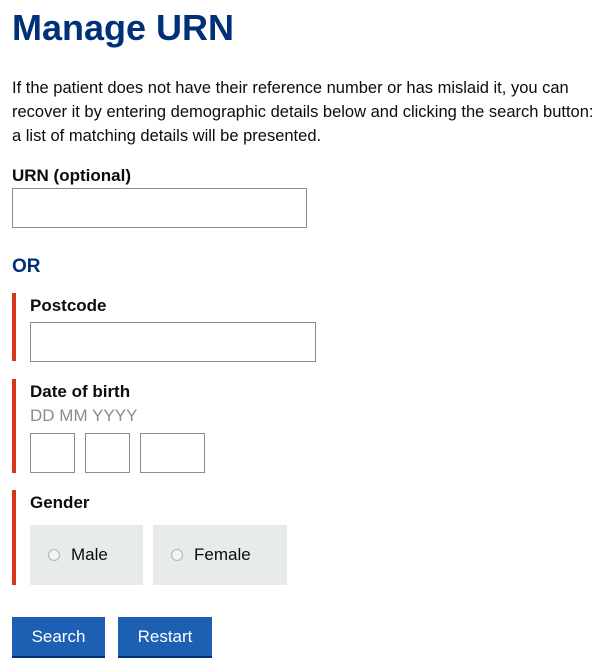 The width and height of the screenshot is (613, 671). Describe the element at coordinates (172, 453) in the screenshot. I see `dob-year-input` at that location.